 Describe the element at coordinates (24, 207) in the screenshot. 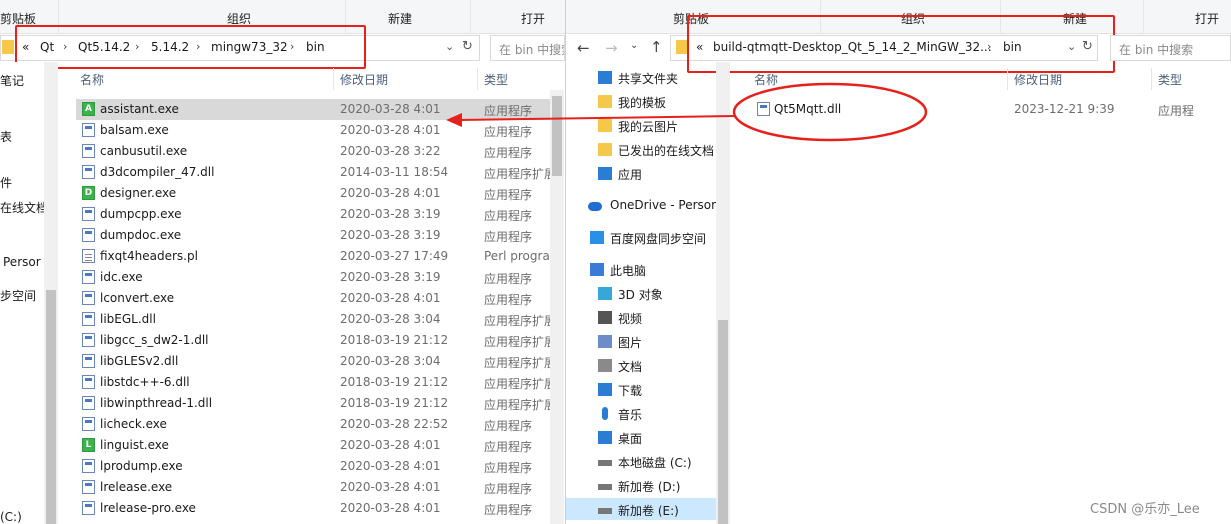

I see `nav-item: 在线文档` at that location.